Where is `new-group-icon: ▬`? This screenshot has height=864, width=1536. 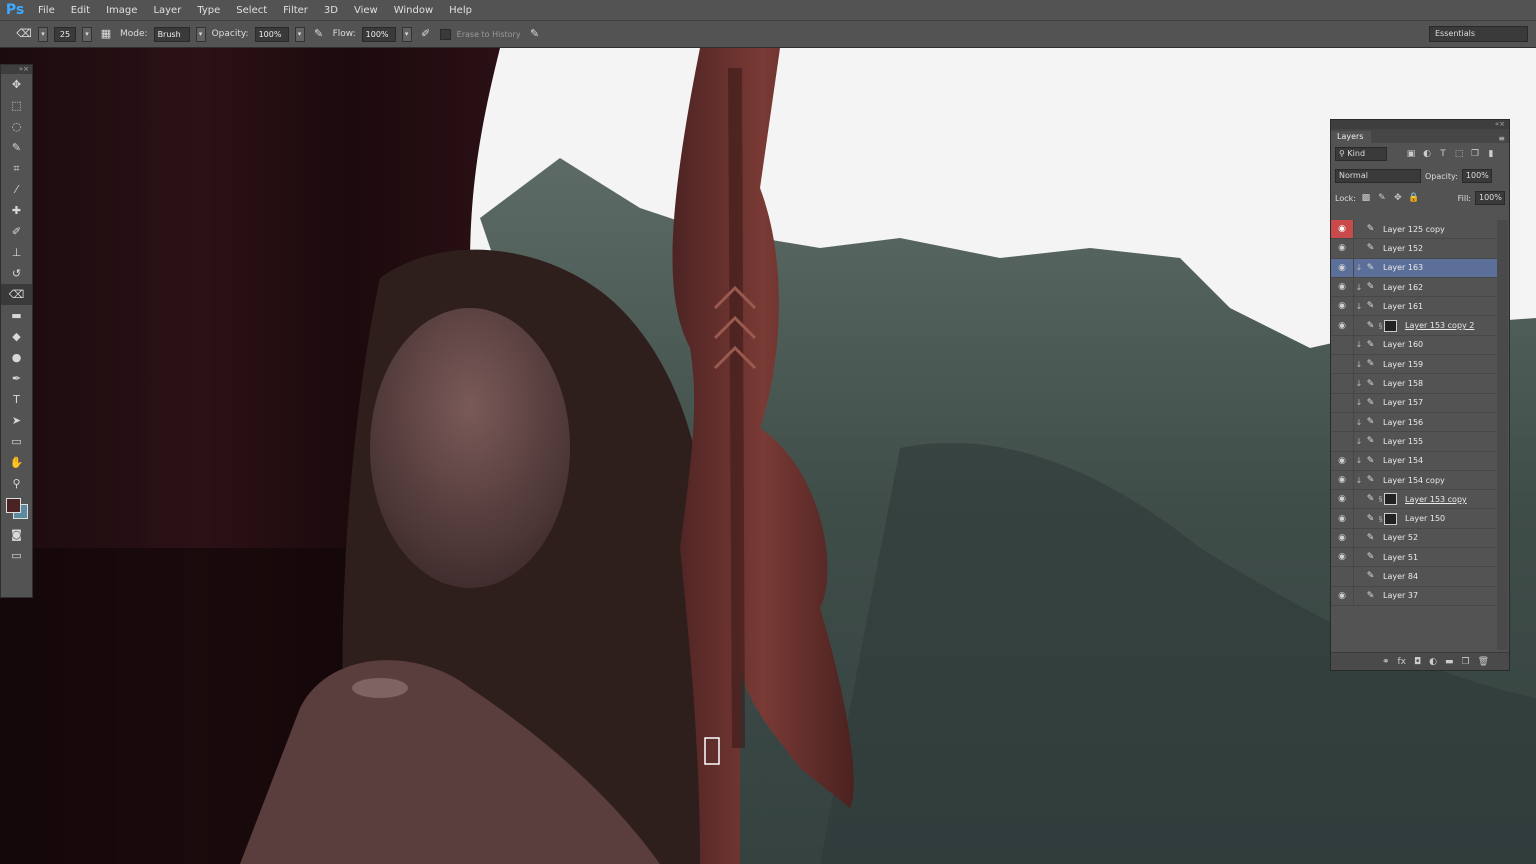 new-group-icon: ▬ is located at coordinates (1449, 662).